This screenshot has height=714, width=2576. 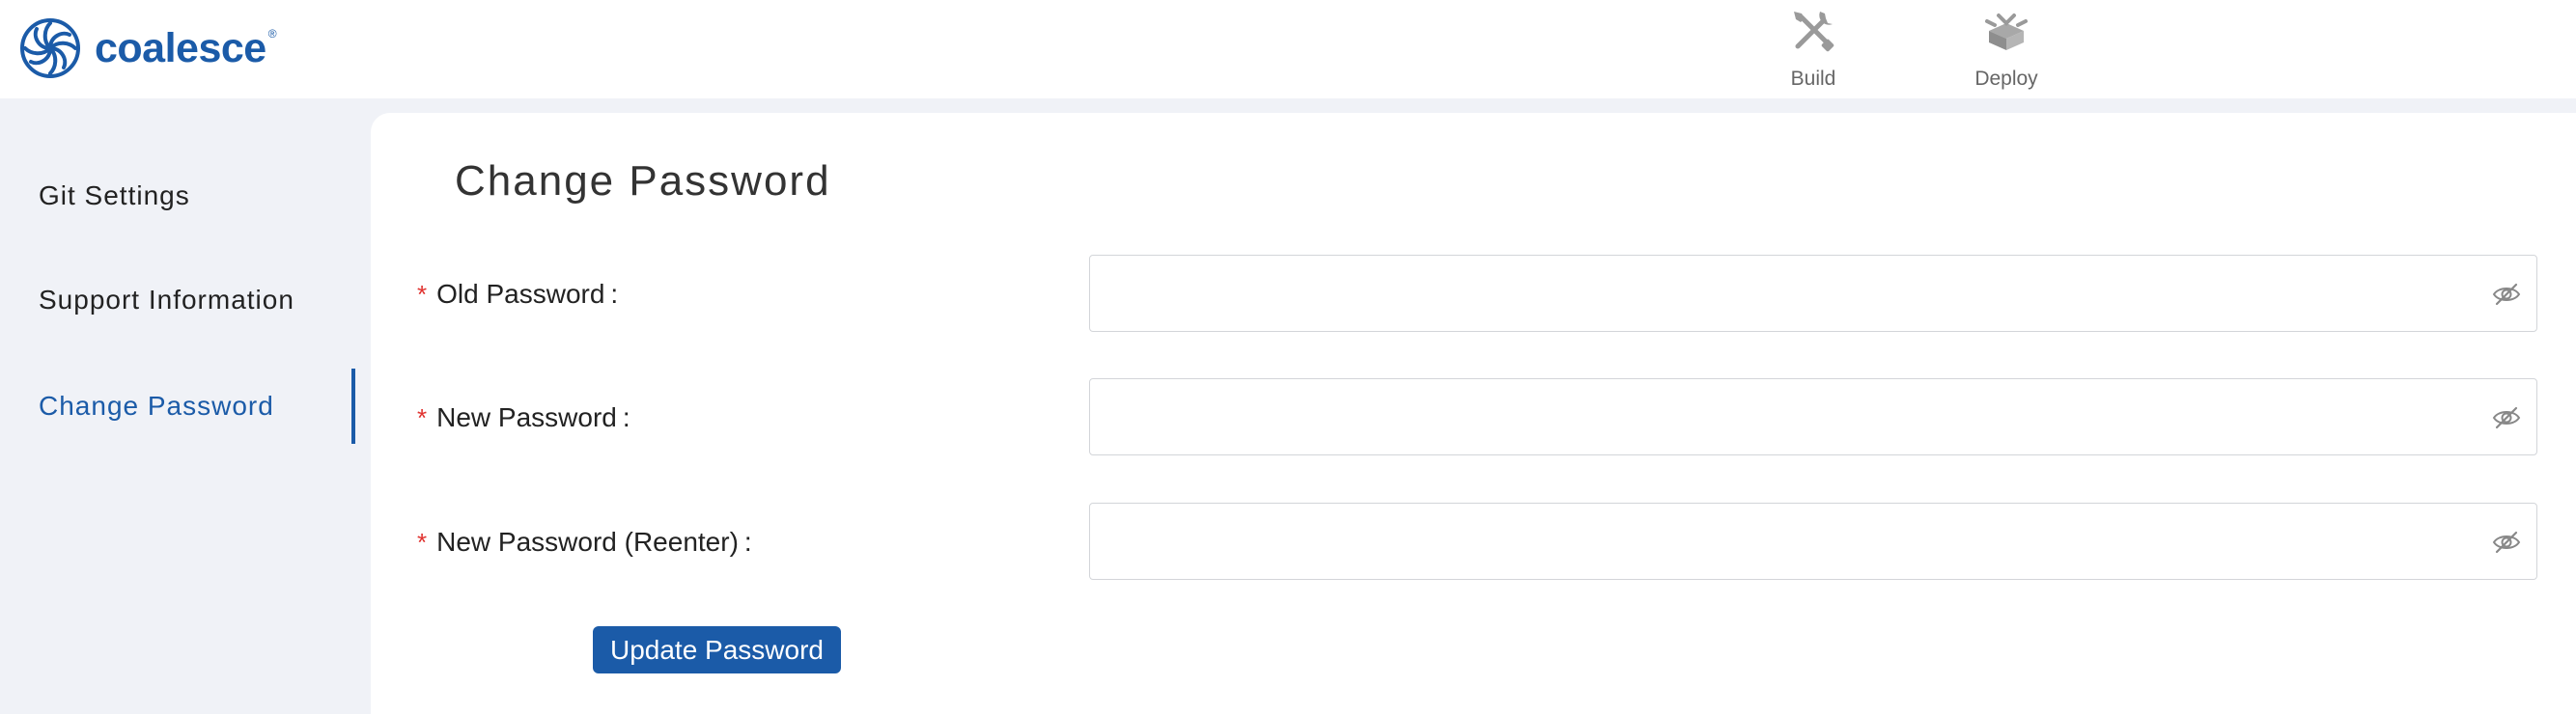 I want to click on reenter-password-label-text: New Password (Reenter), so click(x=588, y=542).